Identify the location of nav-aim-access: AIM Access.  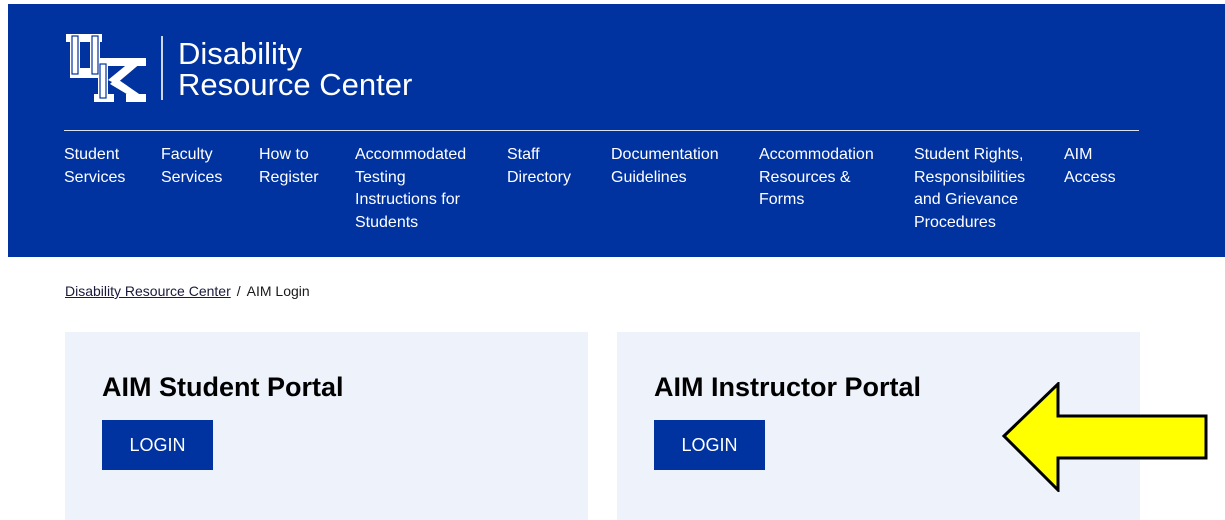
(1090, 166).